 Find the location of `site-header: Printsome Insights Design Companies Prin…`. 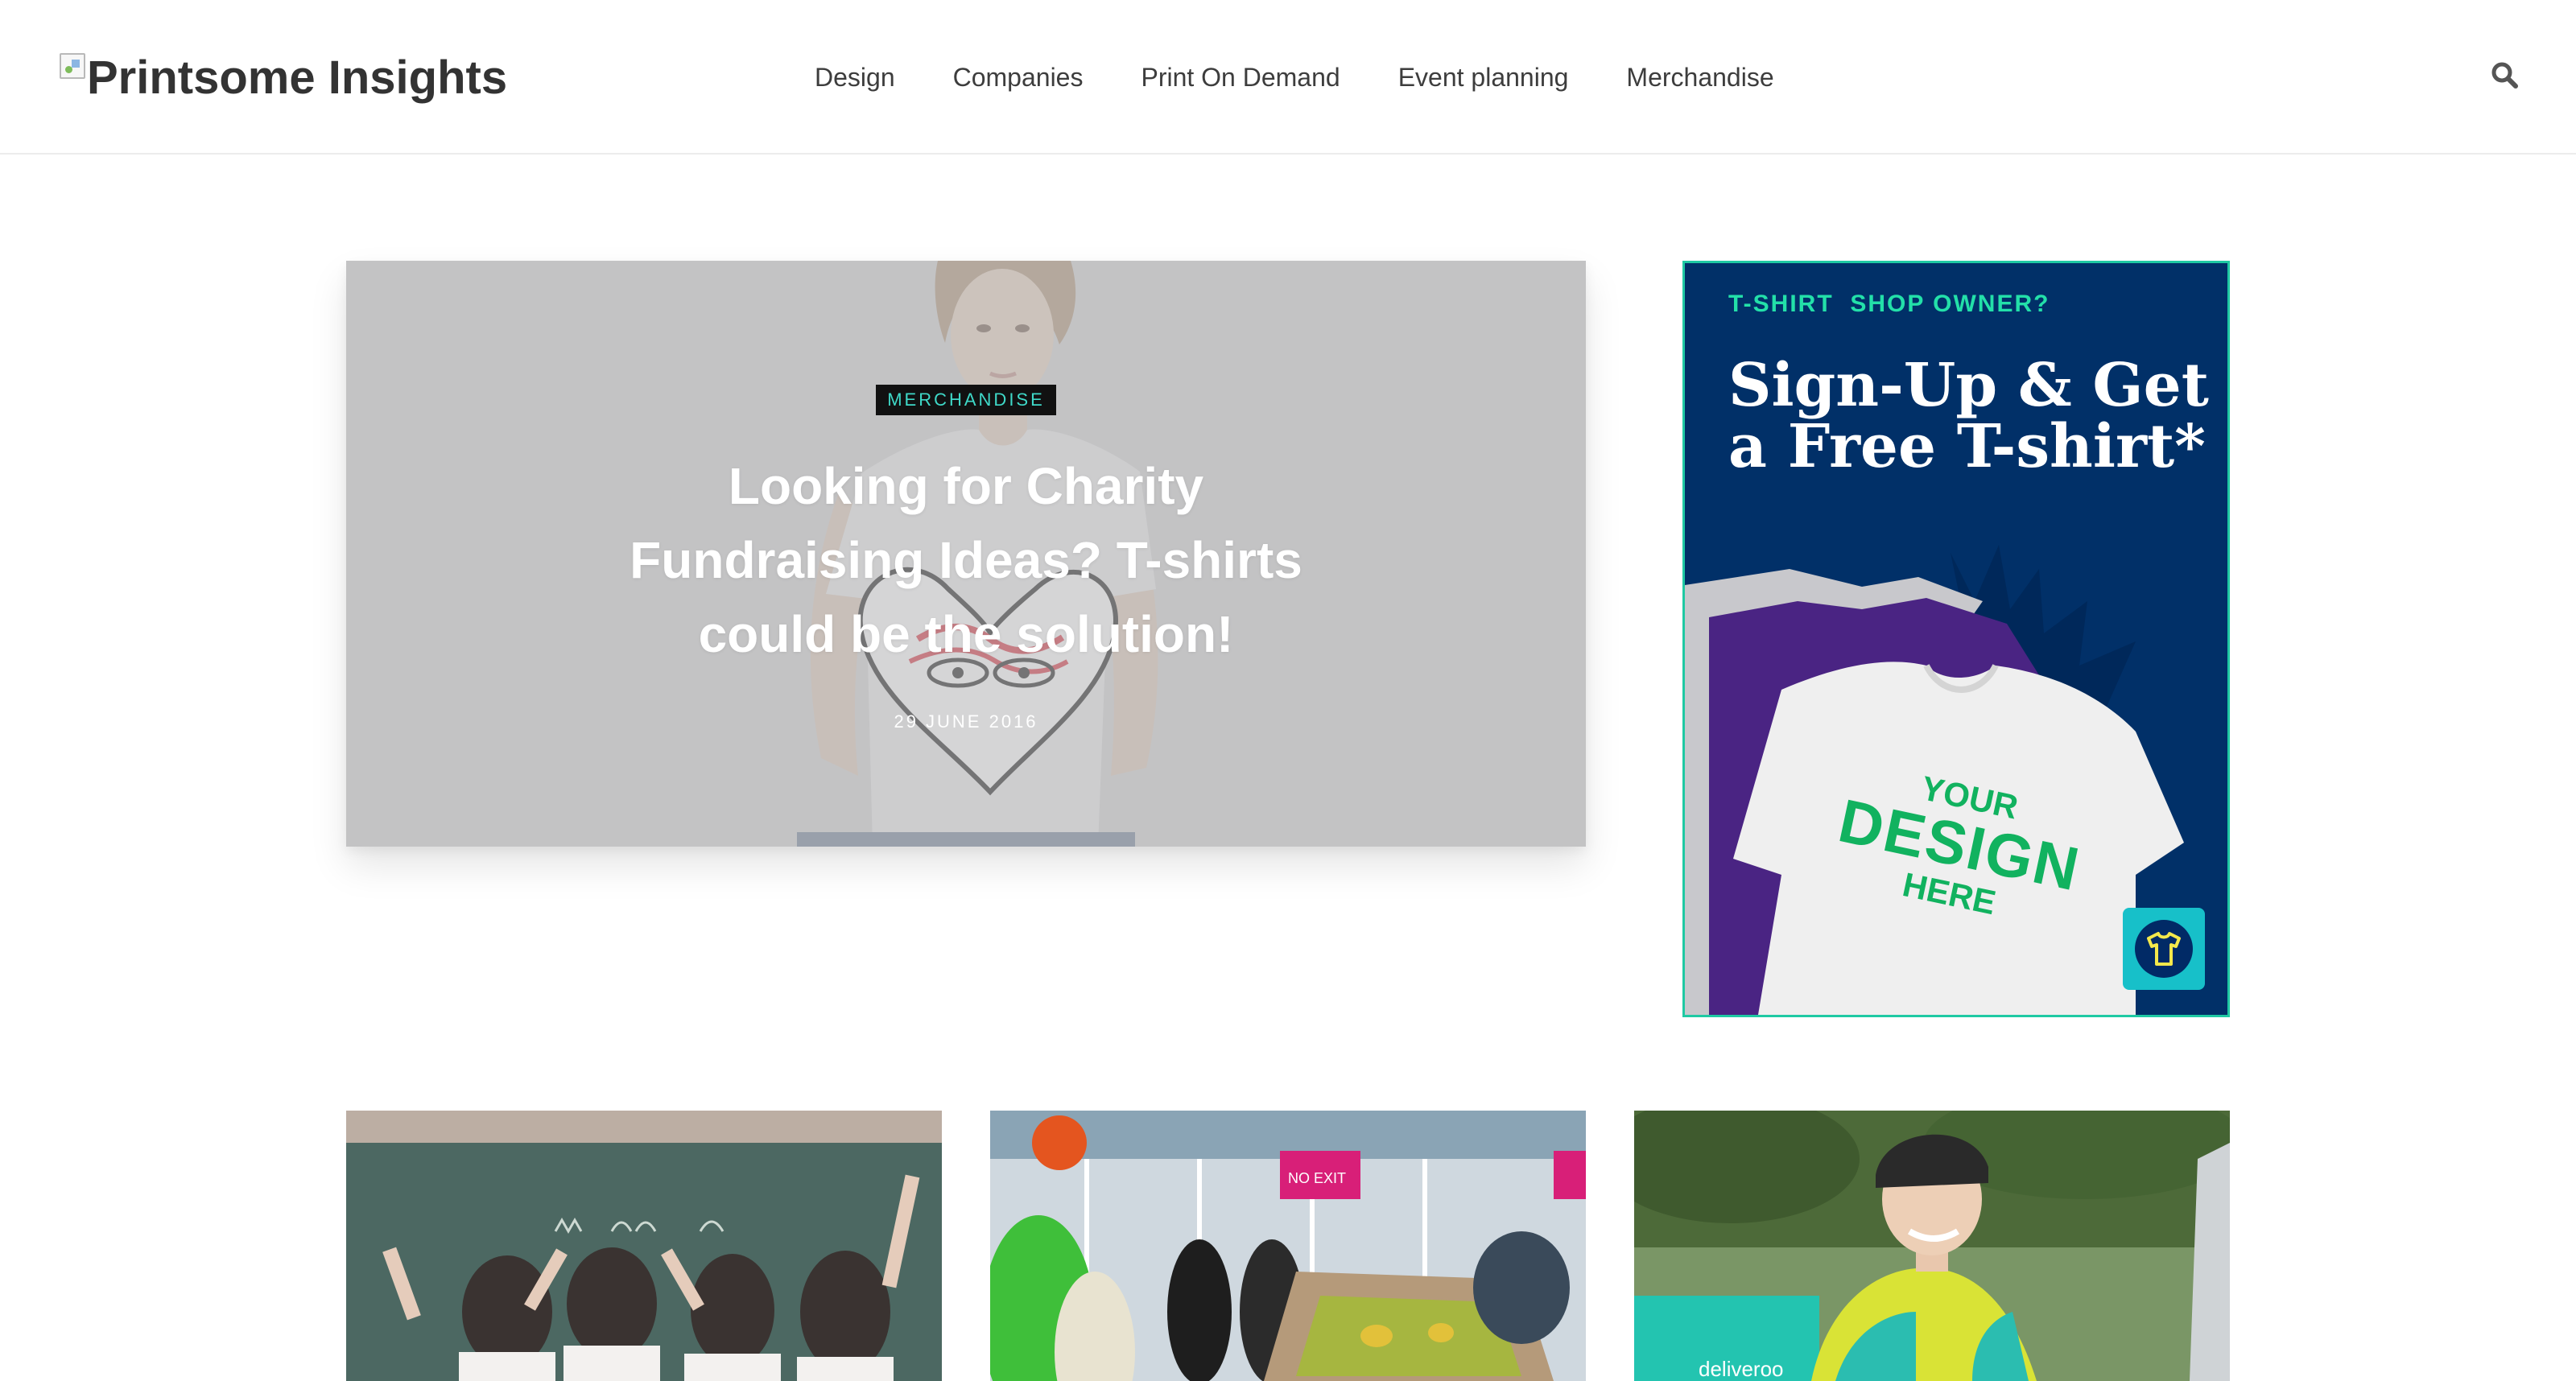

site-header: Printsome Insights Design Companies Prin… is located at coordinates (1288, 77).